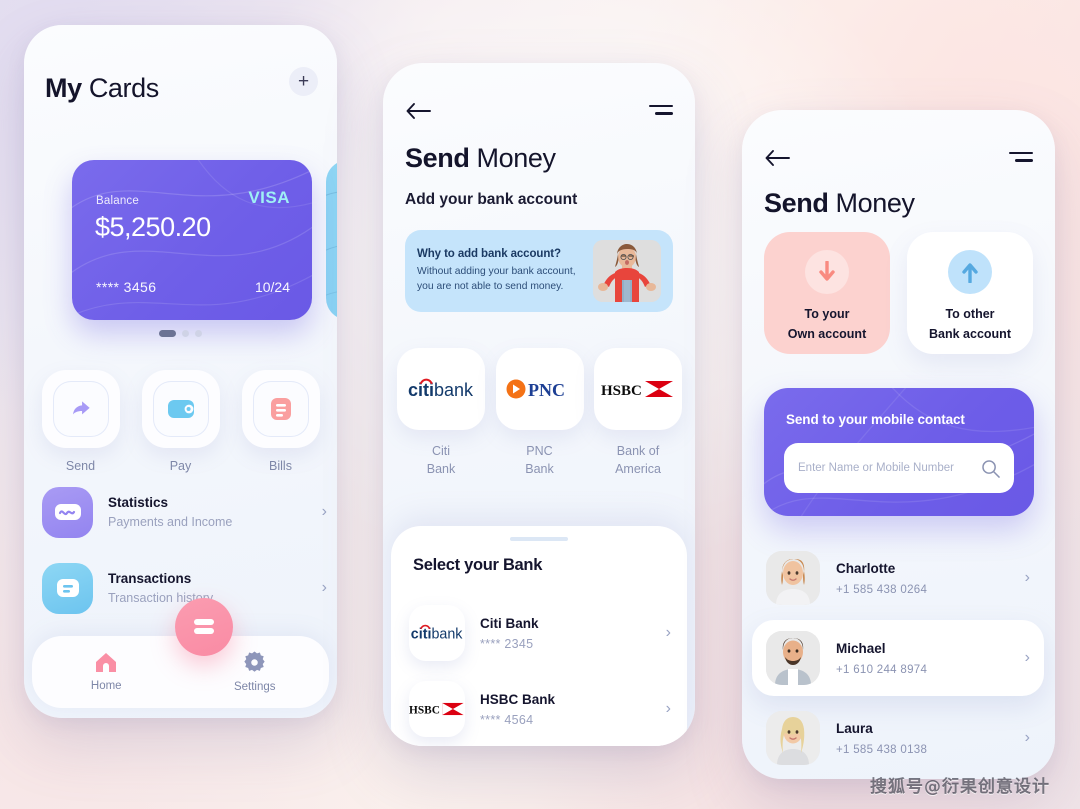 The height and width of the screenshot is (809, 1080). I want to click on visa-brand-label: VISA, so click(269, 197).